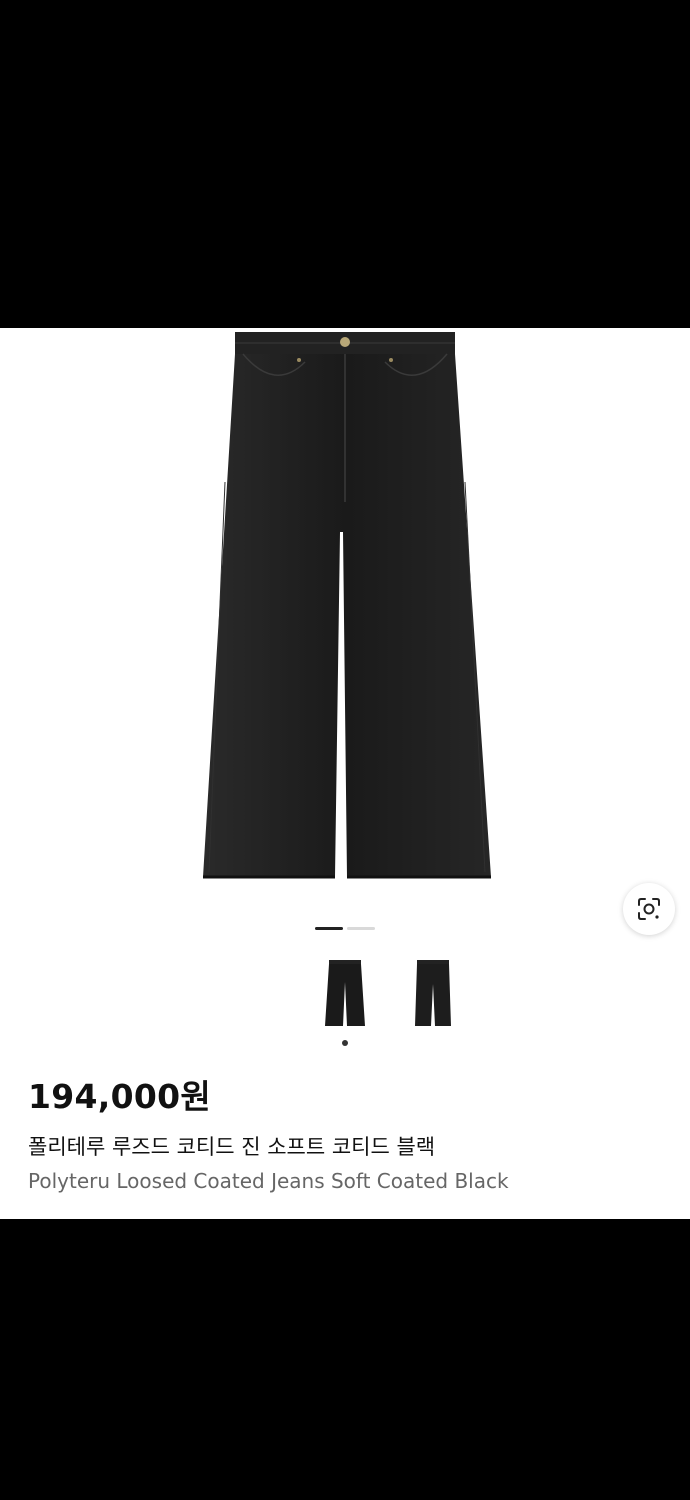  I want to click on product-name-korean: 폴리테루 루즈드 코티드 진 소프트 코티드 블랙, so click(232, 1147).